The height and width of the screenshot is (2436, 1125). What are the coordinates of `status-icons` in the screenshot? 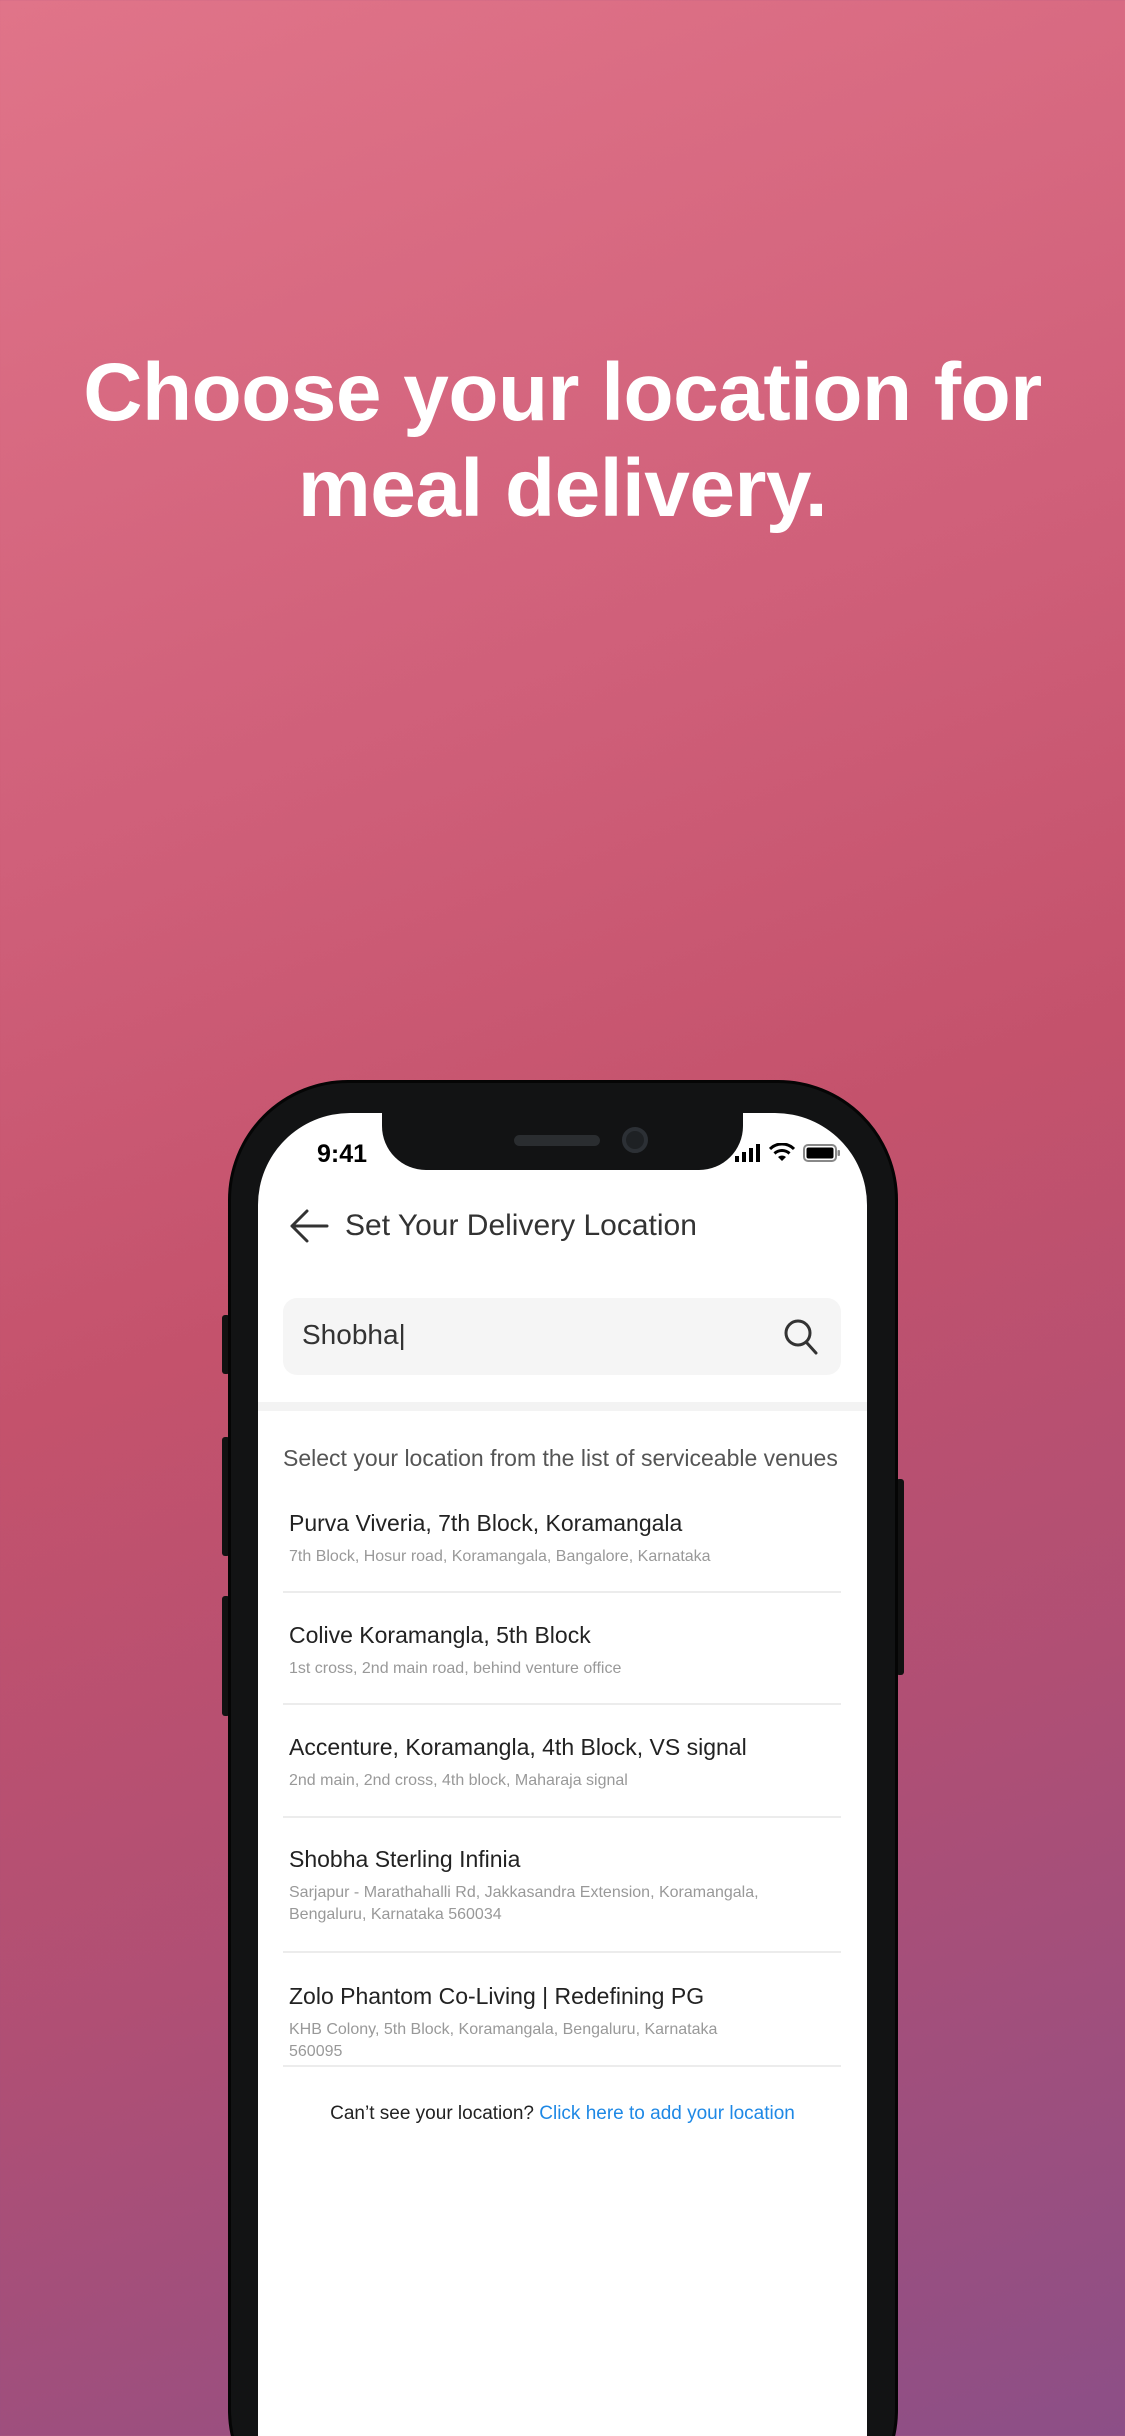 It's located at (788, 1152).